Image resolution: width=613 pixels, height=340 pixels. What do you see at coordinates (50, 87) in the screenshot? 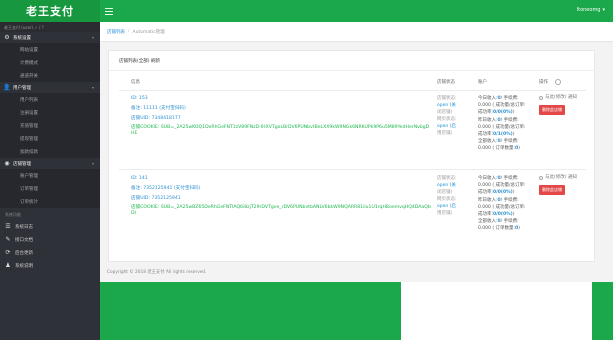
I see `sidebar-group-users: 👤 用户管理 ▾` at bounding box center [50, 87].